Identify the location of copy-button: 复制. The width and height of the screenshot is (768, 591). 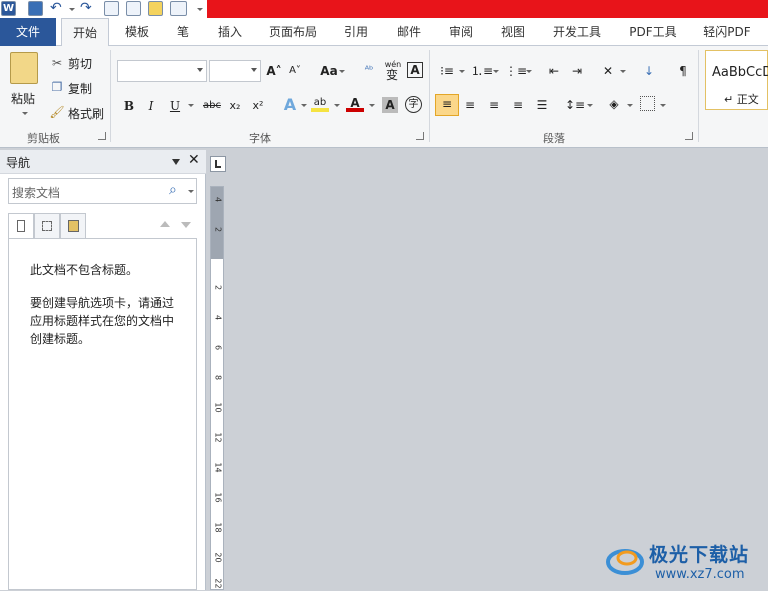
(80, 88).